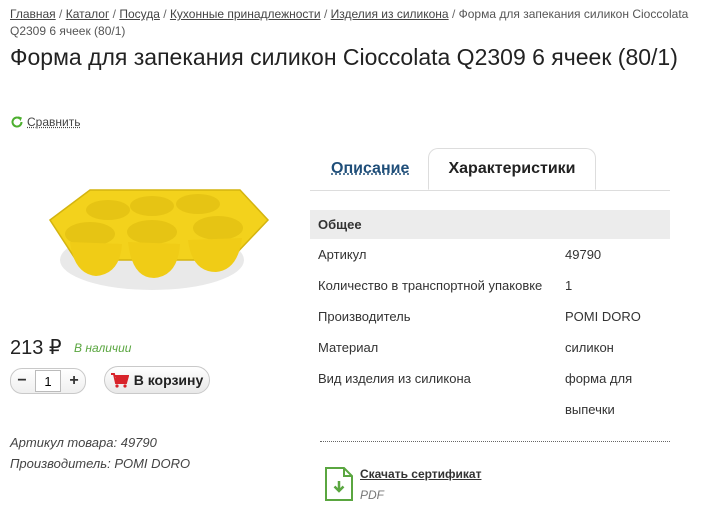 The width and height of the screenshot is (709, 519). Describe the element at coordinates (100, 463) in the screenshot. I see `manufacturer-info: Производитель: POMI DORO` at that location.